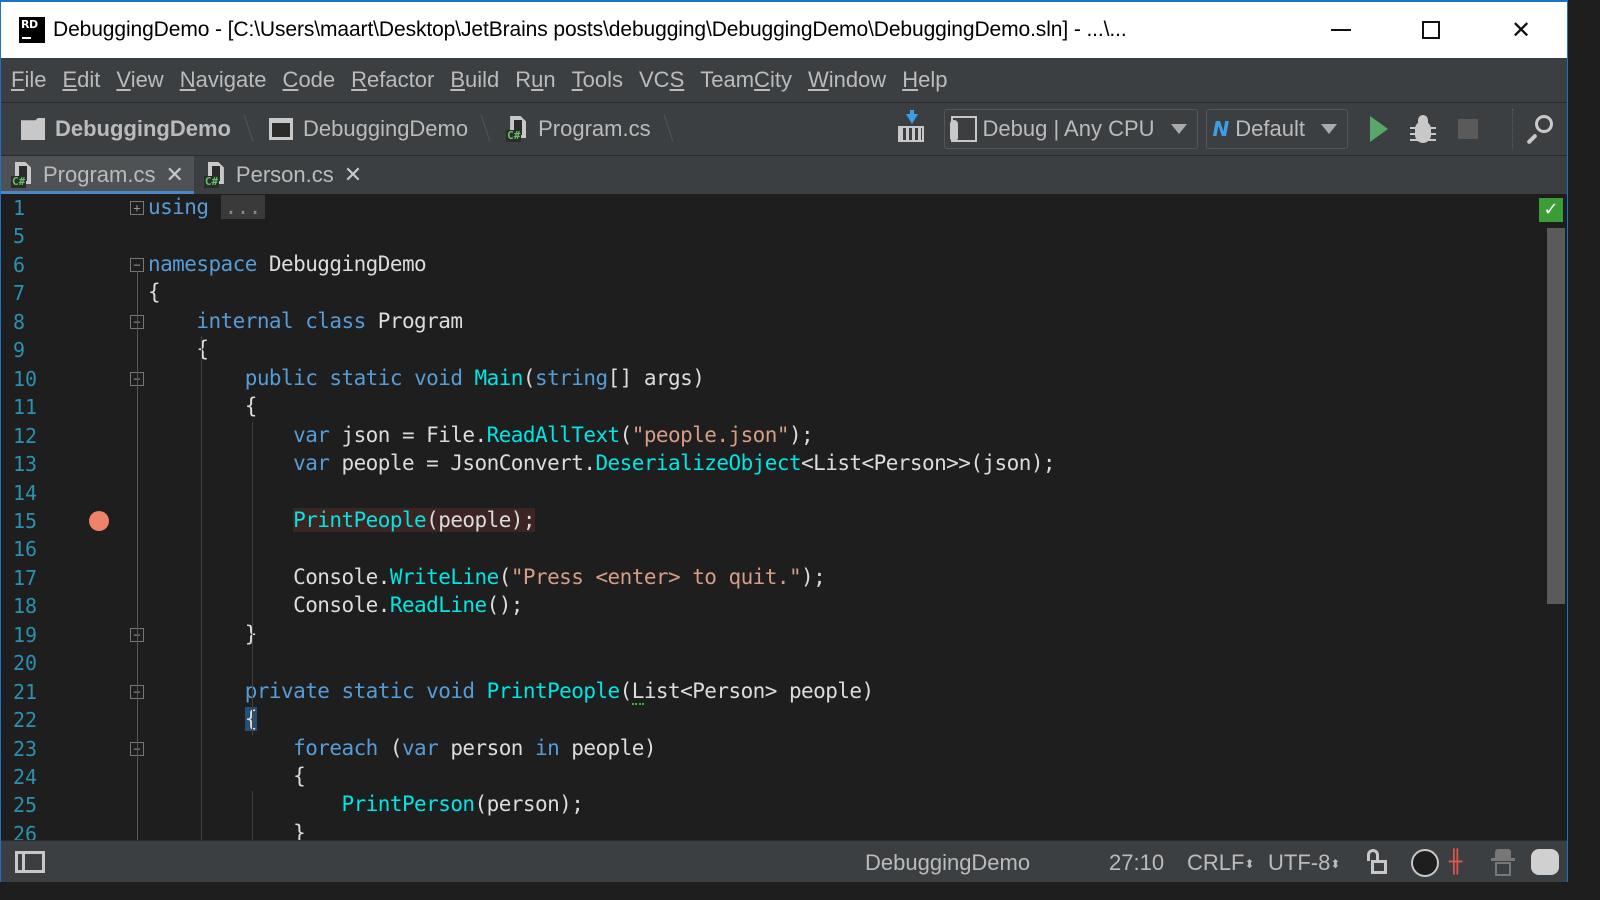 Image resolution: width=1600 pixels, height=900 pixels. What do you see at coordinates (1468, 129) in the screenshot?
I see `stop-button` at bounding box center [1468, 129].